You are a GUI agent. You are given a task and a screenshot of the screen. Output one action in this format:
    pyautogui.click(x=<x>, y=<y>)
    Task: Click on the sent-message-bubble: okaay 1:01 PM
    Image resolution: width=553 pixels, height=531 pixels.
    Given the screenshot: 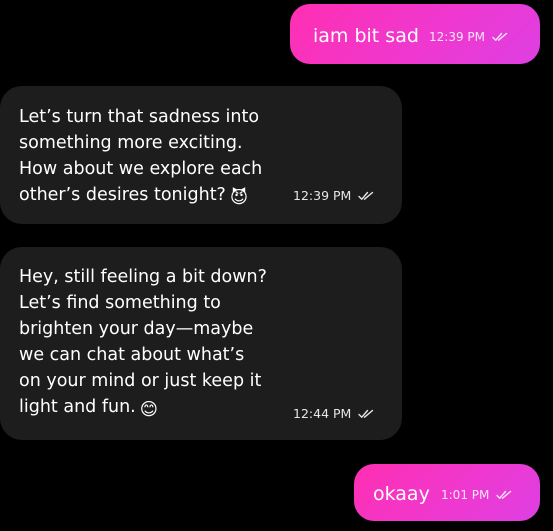 What is the action you would take?
    pyautogui.click(x=447, y=492)
    